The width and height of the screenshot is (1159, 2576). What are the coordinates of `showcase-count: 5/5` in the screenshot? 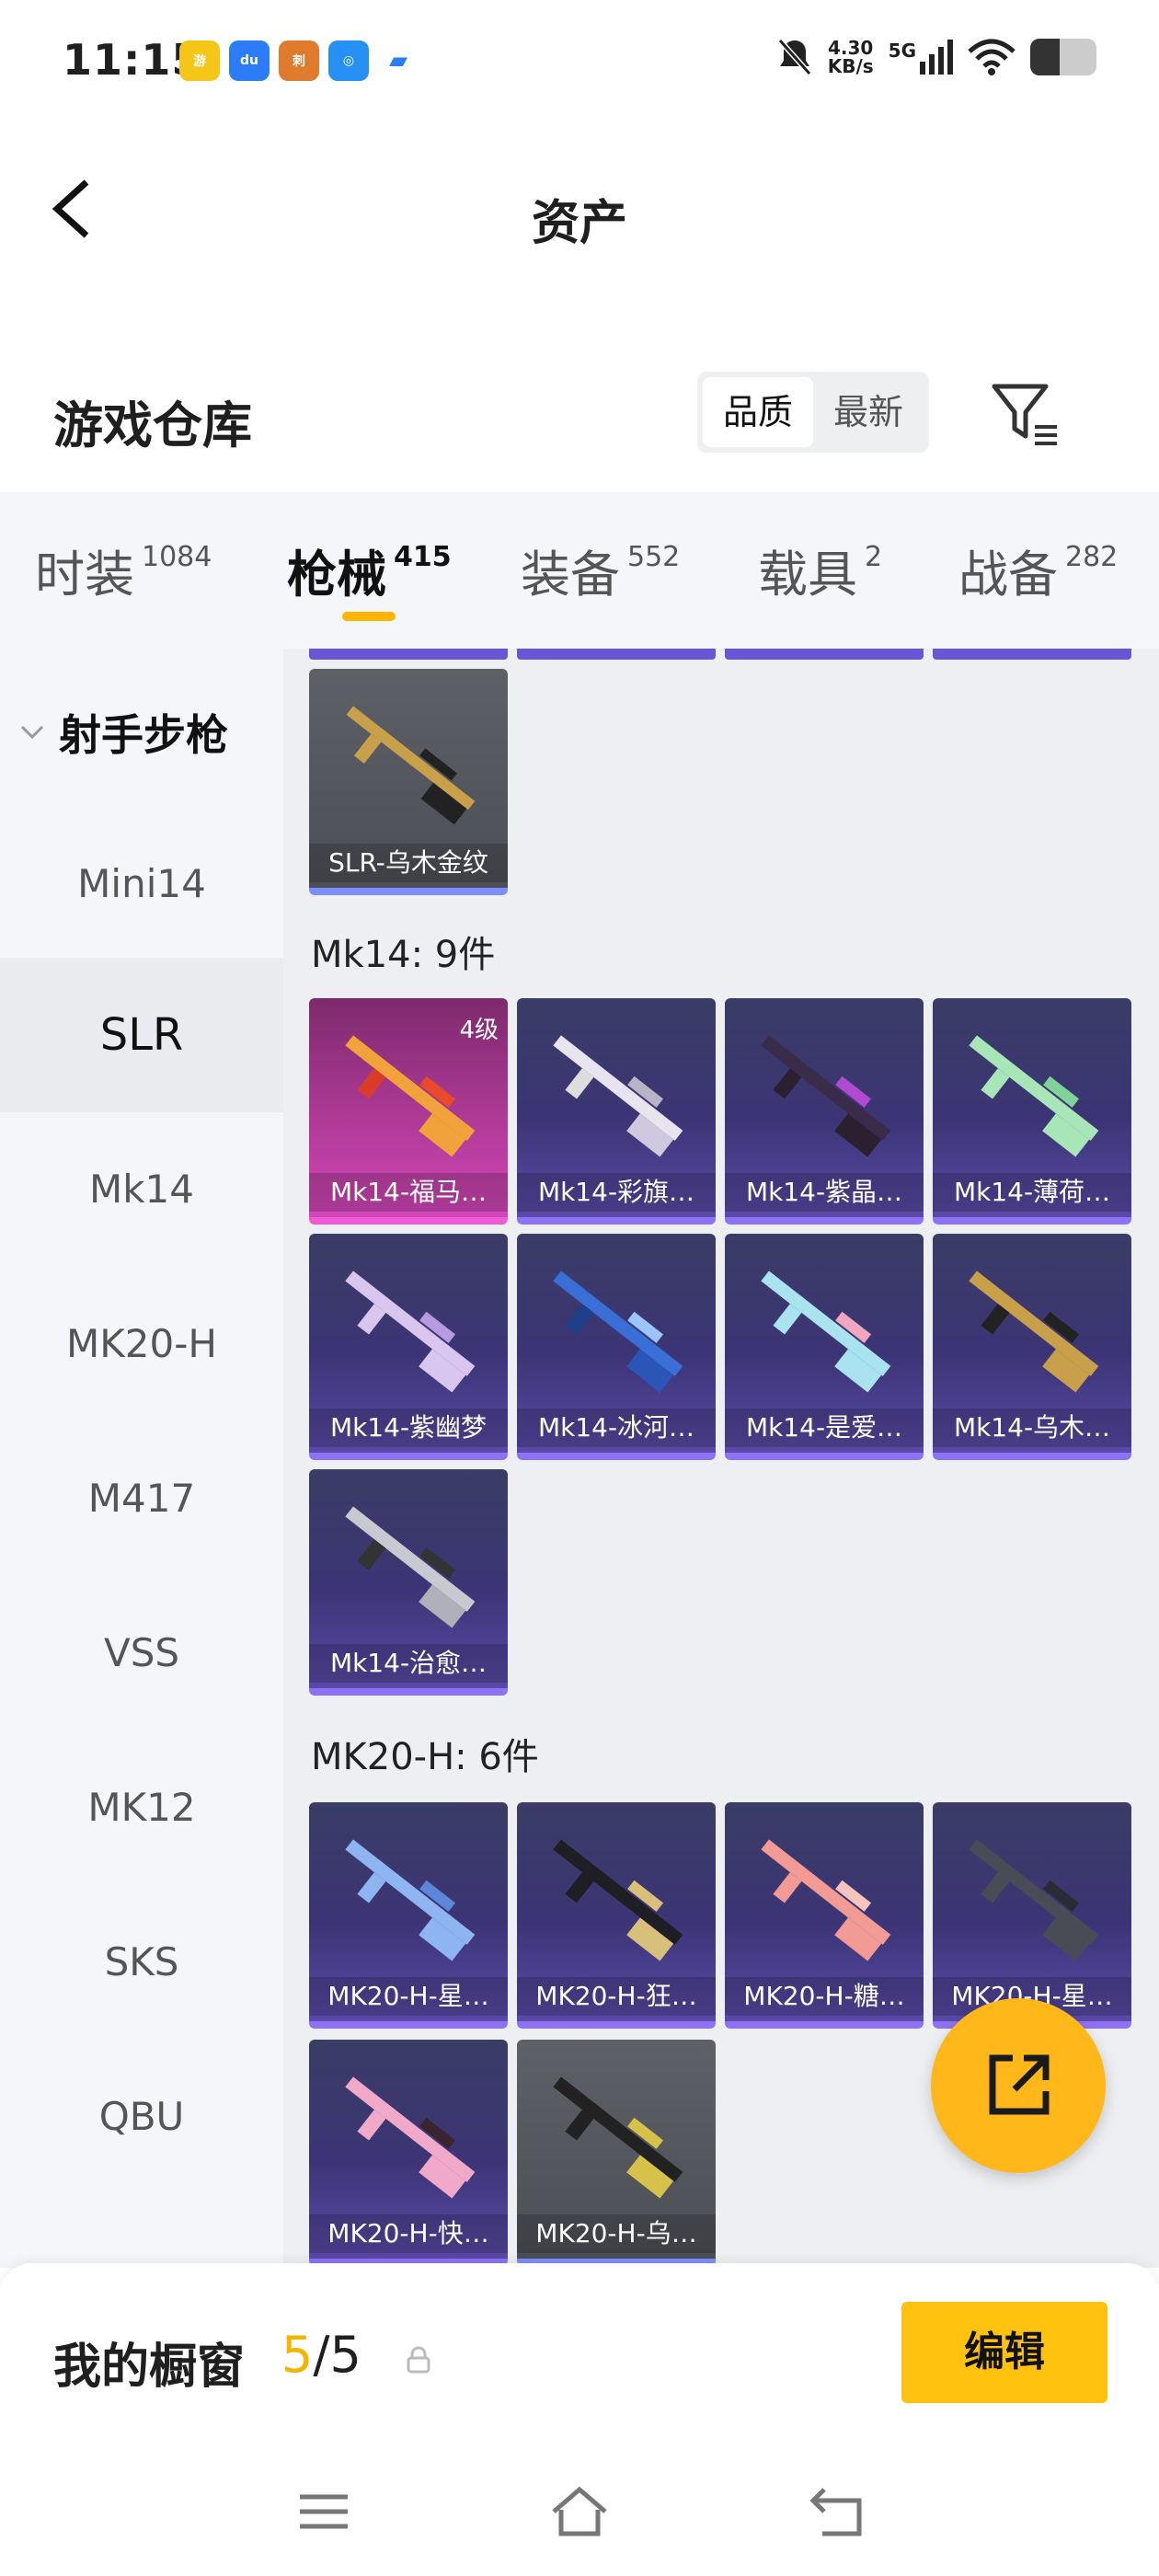 It's located at (321, 2355).